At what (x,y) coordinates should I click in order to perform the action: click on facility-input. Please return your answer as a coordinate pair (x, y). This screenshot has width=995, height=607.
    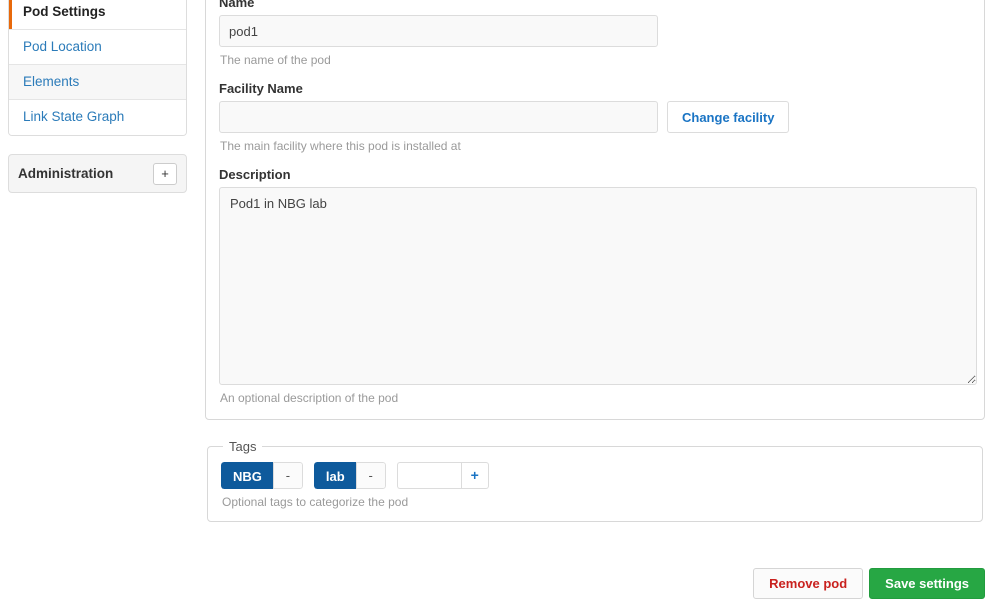
    Looking at the image, I should click on (438, 117).